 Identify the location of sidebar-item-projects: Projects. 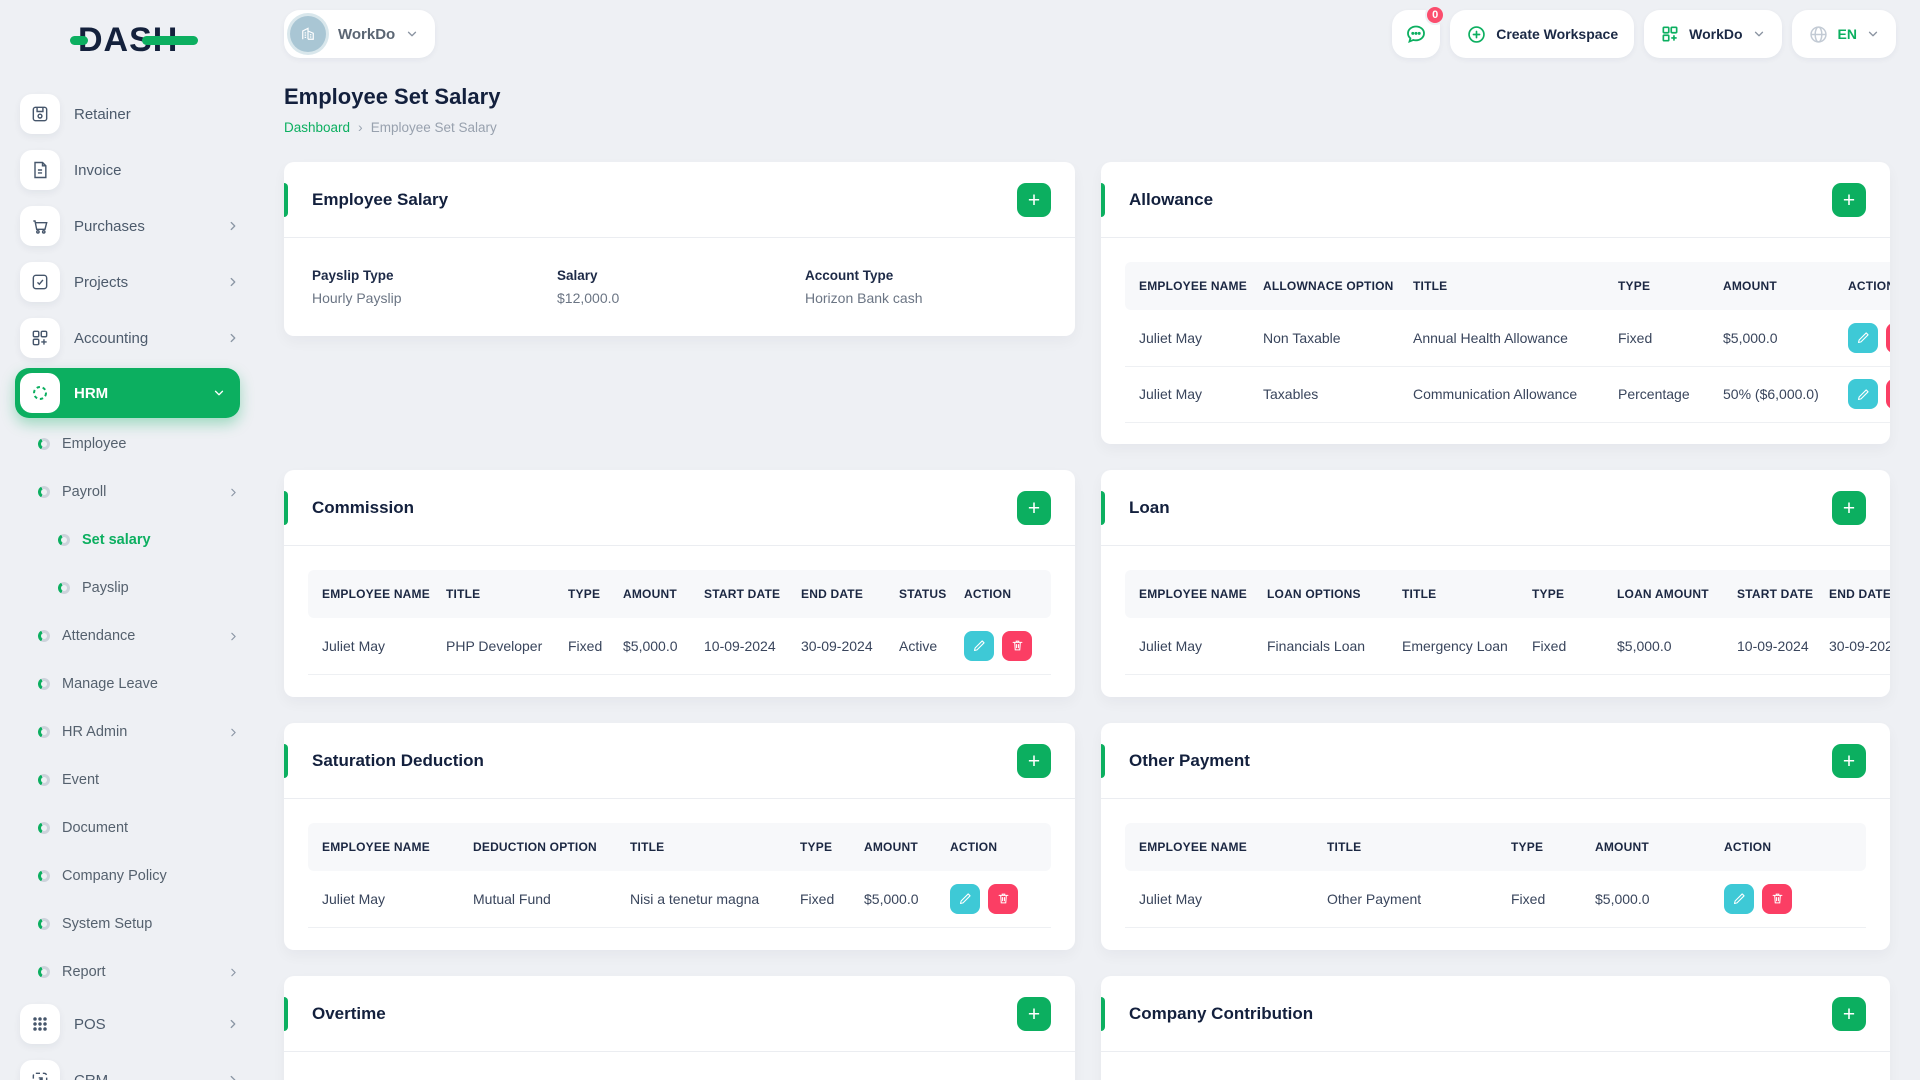
(128, 282).